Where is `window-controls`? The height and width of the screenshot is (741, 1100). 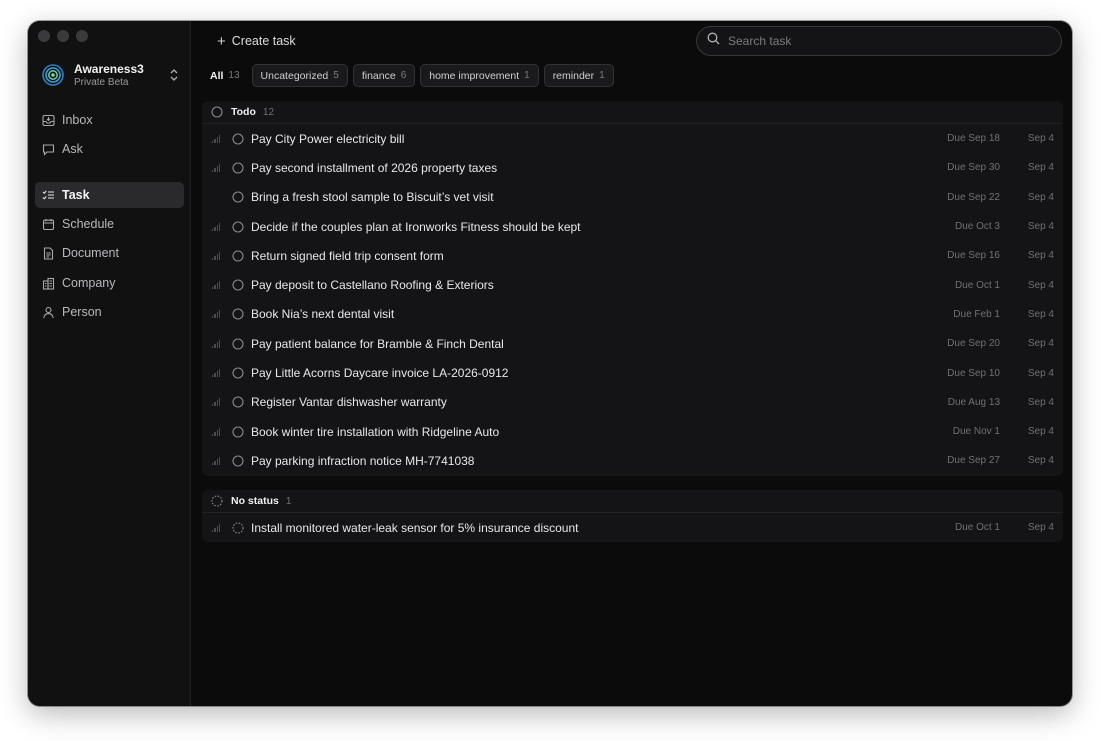
window-controls is located at coordinates (63, 36).